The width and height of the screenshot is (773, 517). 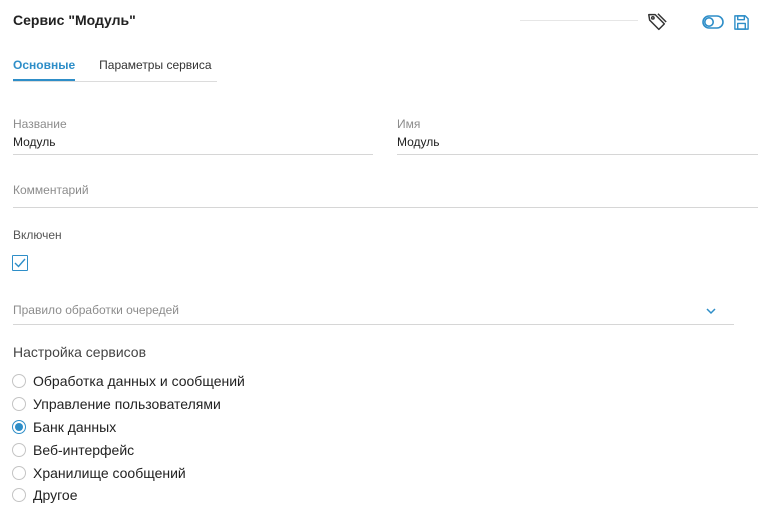 I want to click on tab-service-parameters: Параметры сервиса, so click(x=155, y=69).